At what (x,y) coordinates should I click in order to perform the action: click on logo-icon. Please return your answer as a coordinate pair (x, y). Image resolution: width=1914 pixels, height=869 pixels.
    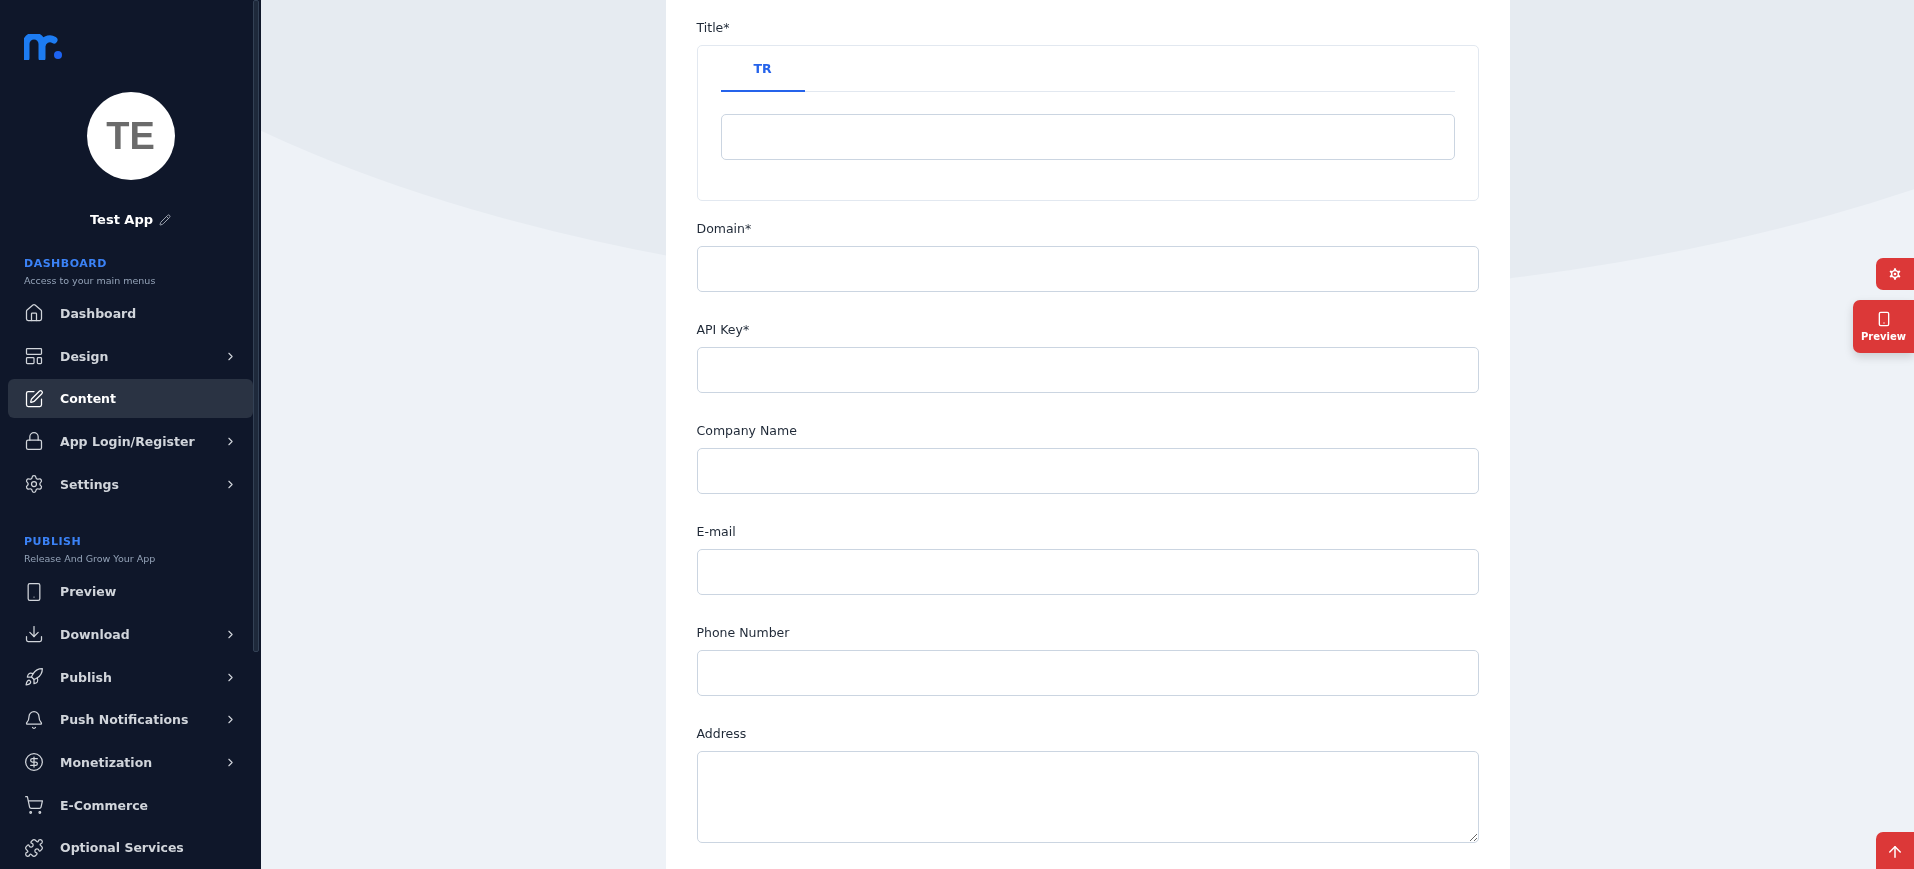
    Looking at the image, I should click on (44, 47).